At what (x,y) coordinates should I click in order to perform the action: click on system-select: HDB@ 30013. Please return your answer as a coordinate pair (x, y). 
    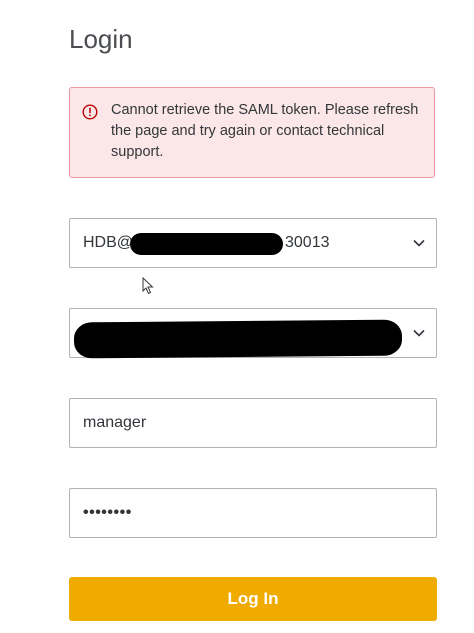
    Looking at the image, I should click on (253, 243).